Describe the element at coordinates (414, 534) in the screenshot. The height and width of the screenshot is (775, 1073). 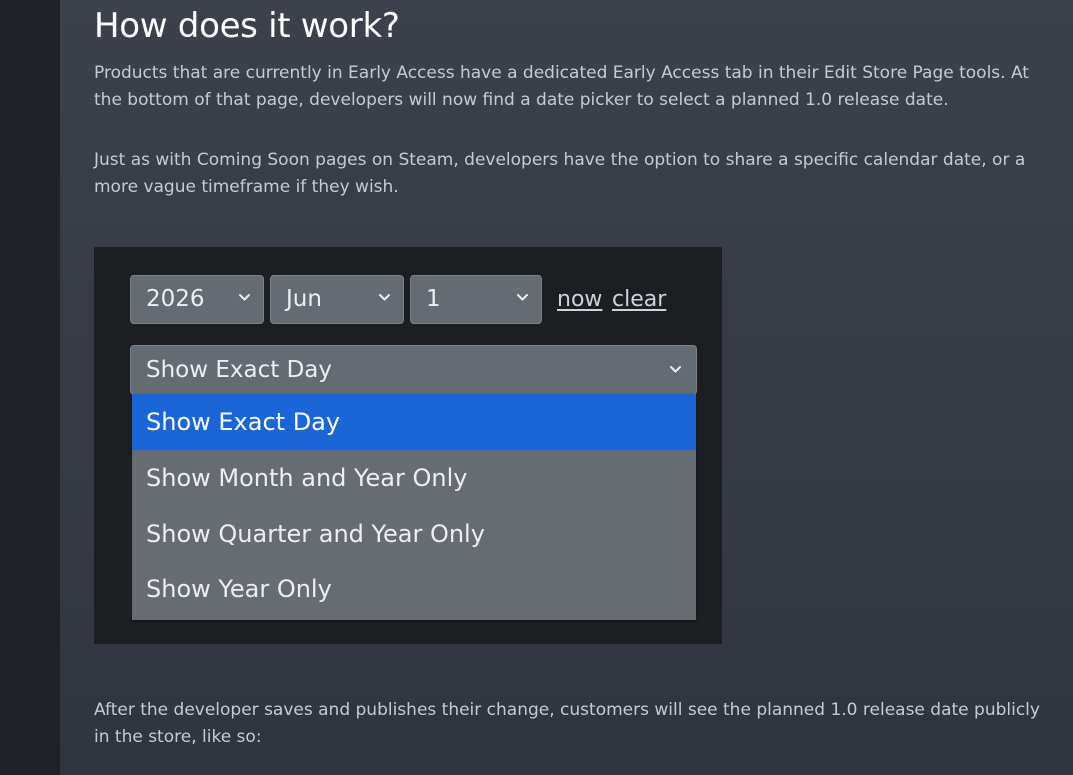
I see `option-show-quarter-and-year: Show Quarter and Year Only` at that location.